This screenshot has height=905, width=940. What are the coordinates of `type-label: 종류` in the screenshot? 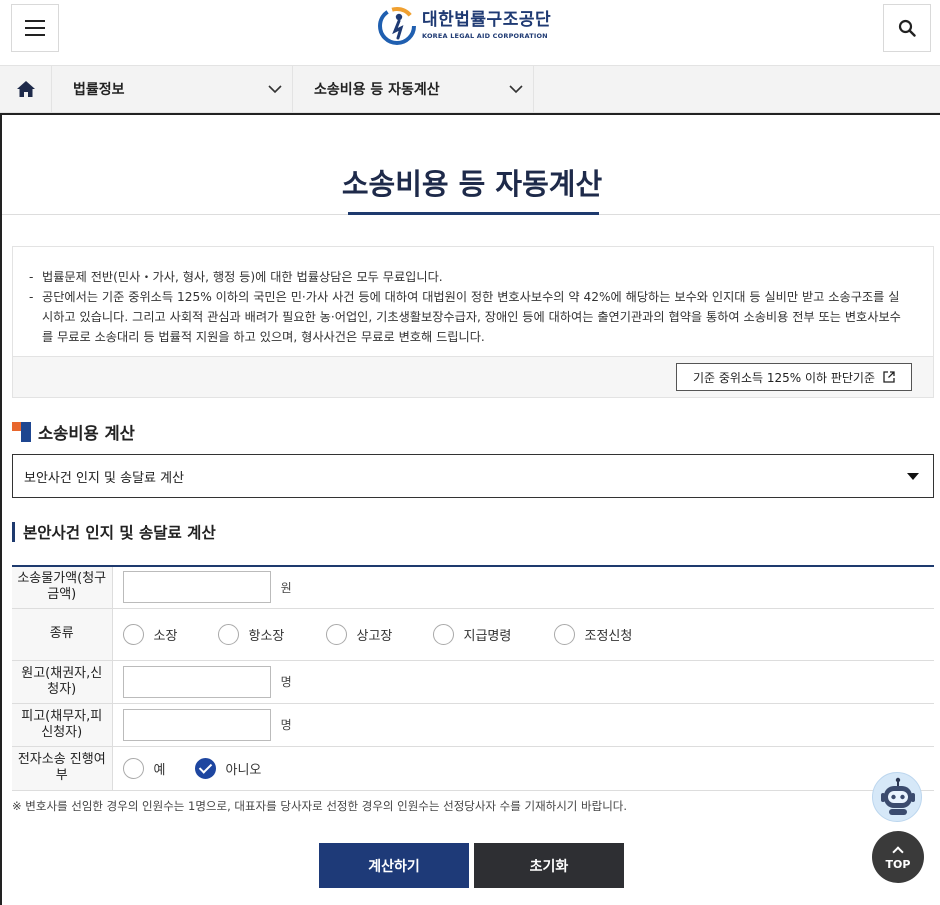 It's located at (62, 634).